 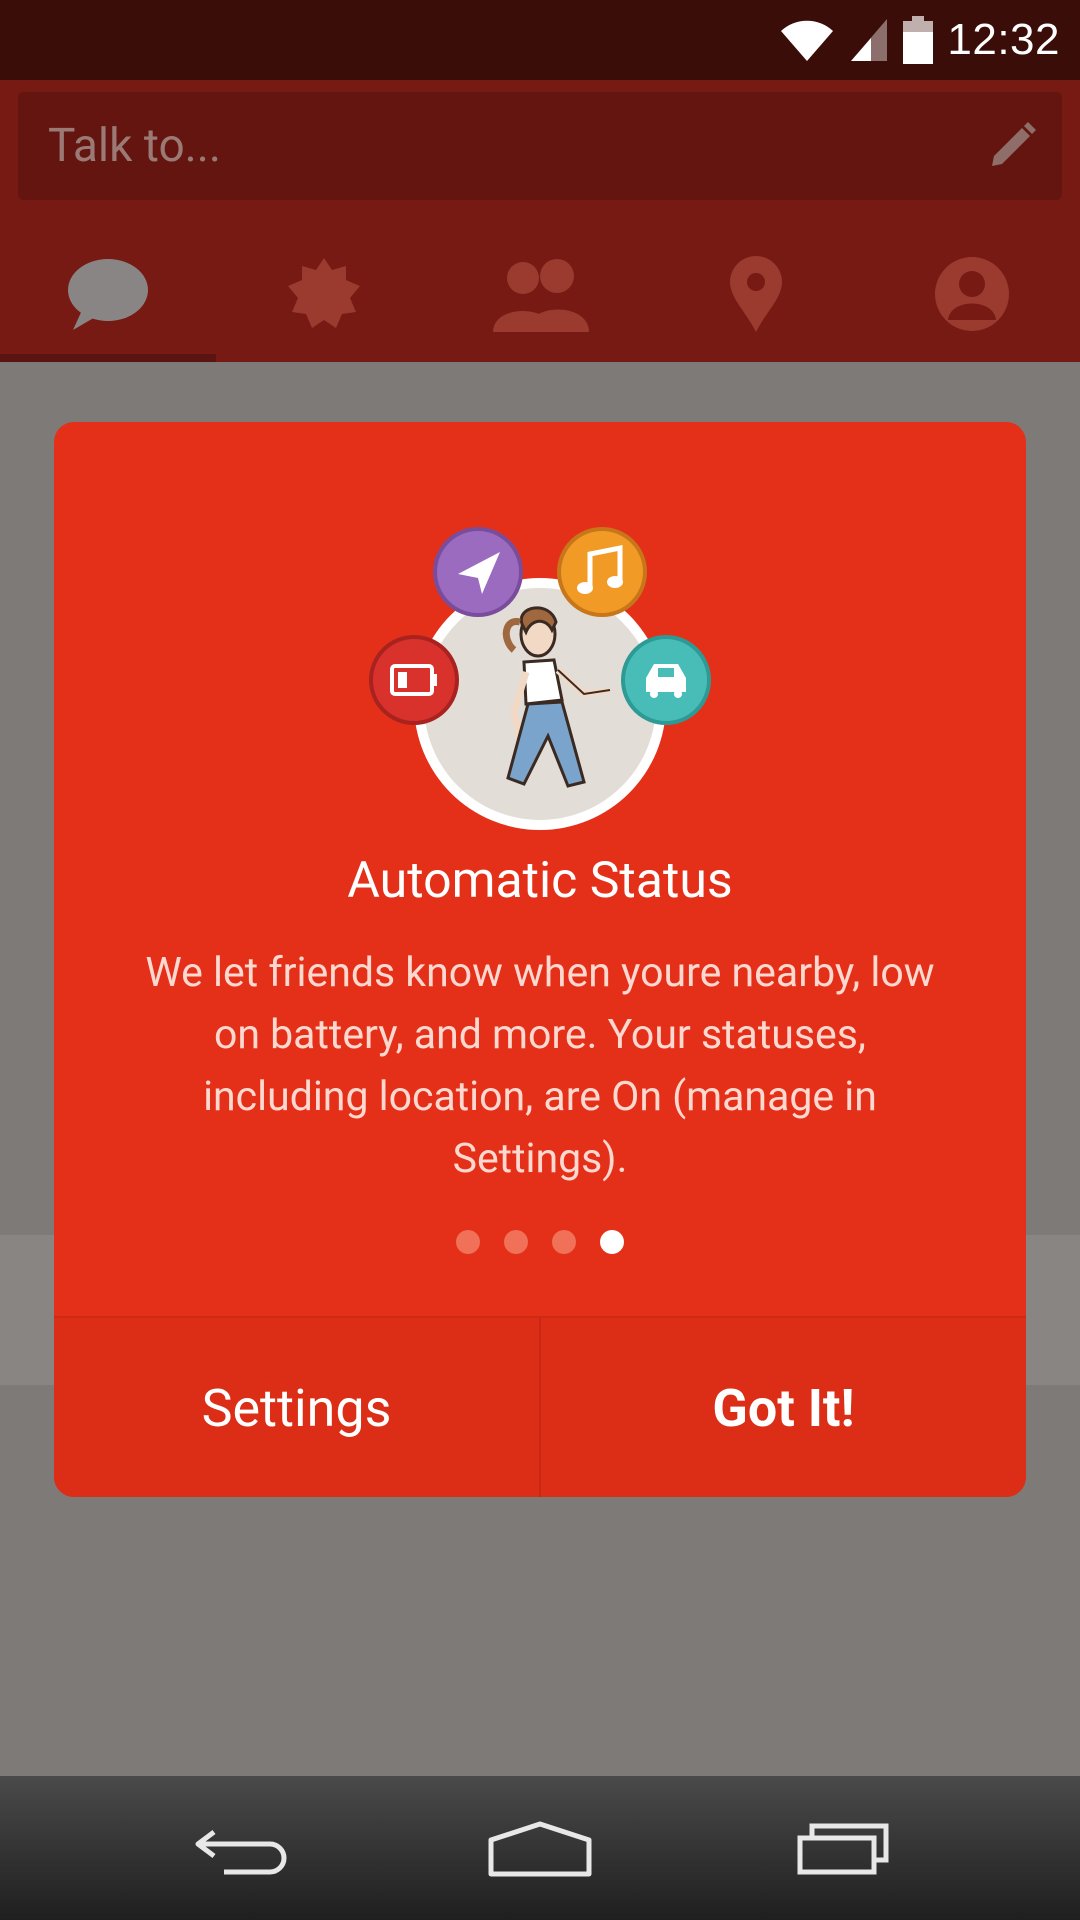 I want to click on tab-bar, so click(x=540, y=297).